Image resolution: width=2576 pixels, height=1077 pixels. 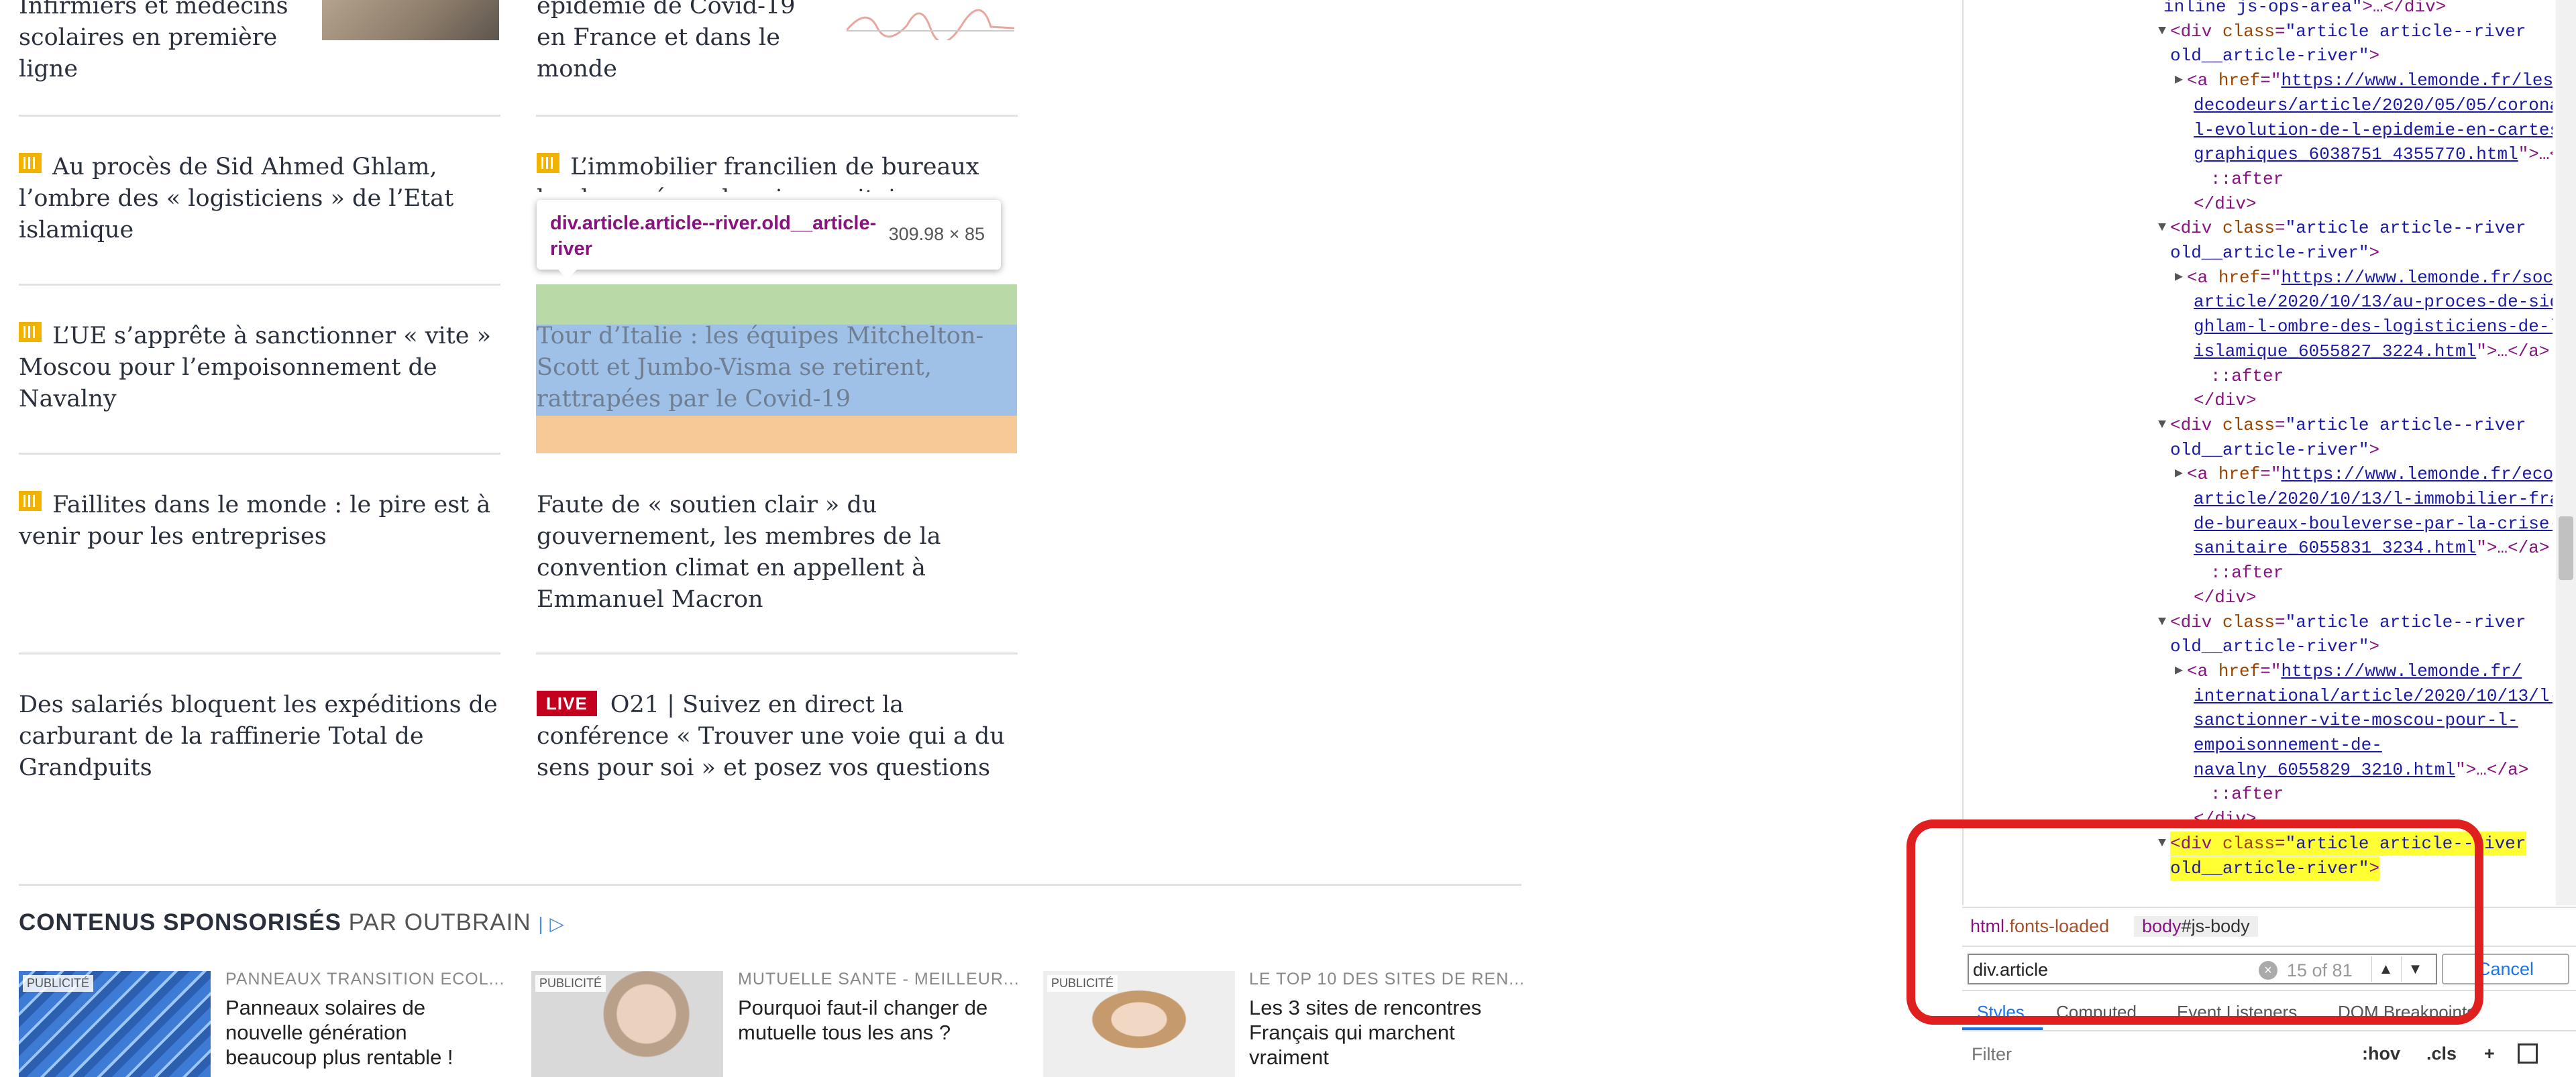 I want to click on sponsored-image-rencontres: PUBLICITÉ, so click(x=1139, y=1024).